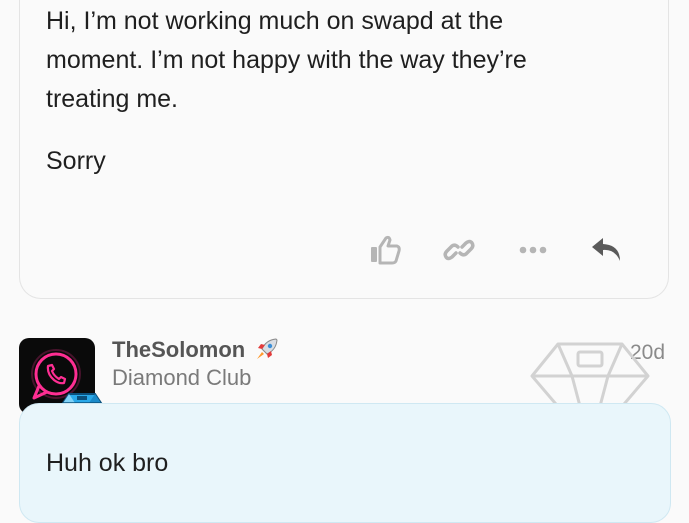 The image size is (689, 523). I want to click on reply-button, so click(607, 250).